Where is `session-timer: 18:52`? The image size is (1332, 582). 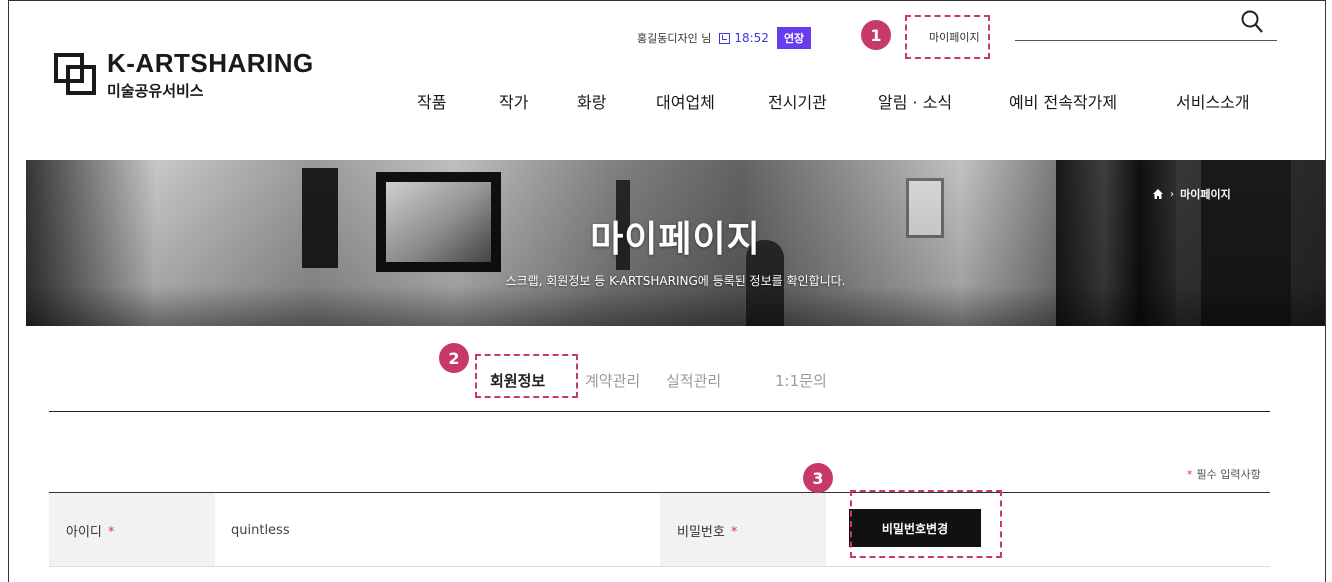 session-timer: 18:52 is located at coordinates (744, 38).